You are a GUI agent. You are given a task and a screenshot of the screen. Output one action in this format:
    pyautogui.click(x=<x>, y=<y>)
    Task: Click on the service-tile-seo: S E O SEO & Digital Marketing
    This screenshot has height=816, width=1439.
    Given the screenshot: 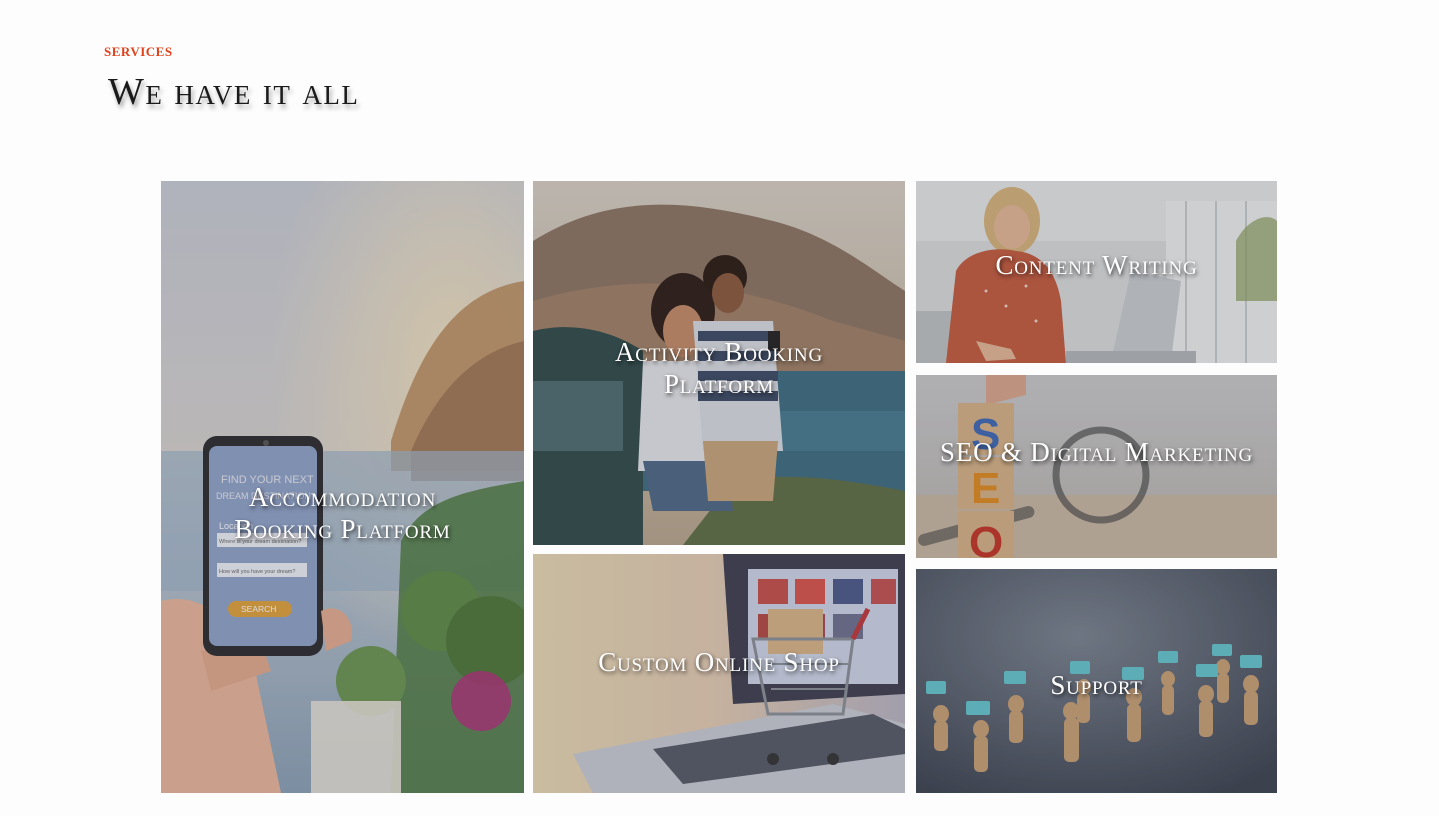 What is the action you would take?
    pyautogui.click(x=1096, y=466)
    